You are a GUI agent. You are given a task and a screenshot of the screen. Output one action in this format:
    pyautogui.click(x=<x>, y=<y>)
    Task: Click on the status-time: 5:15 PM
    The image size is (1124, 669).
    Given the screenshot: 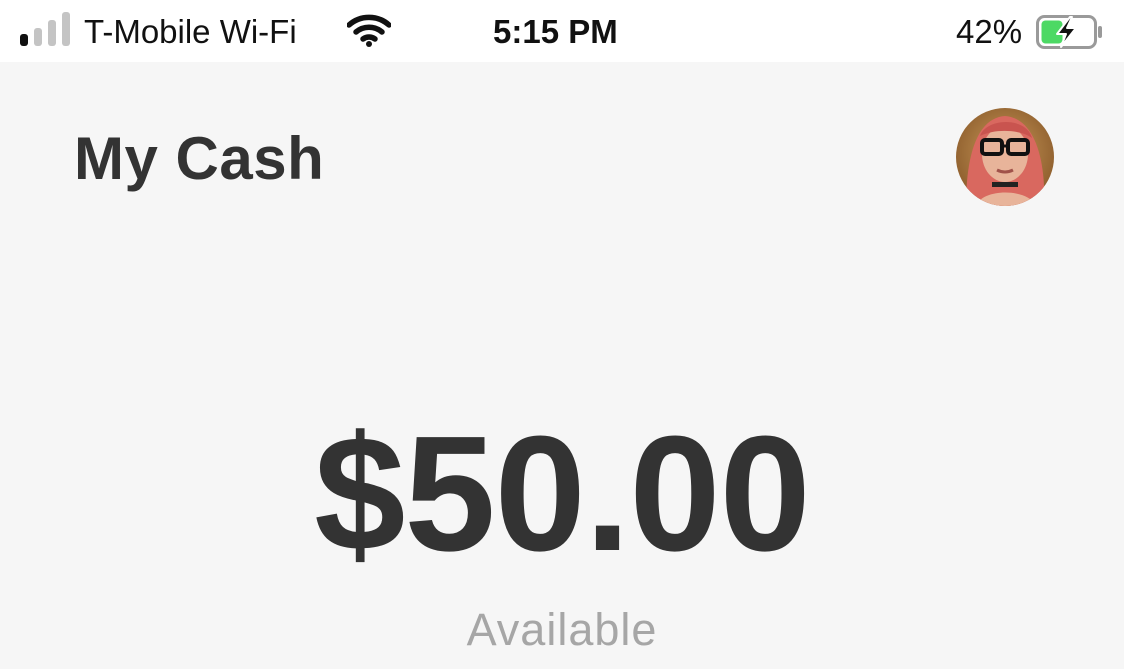 What is the action you would take?
    pyautogui.click(x=555, y=31)
    